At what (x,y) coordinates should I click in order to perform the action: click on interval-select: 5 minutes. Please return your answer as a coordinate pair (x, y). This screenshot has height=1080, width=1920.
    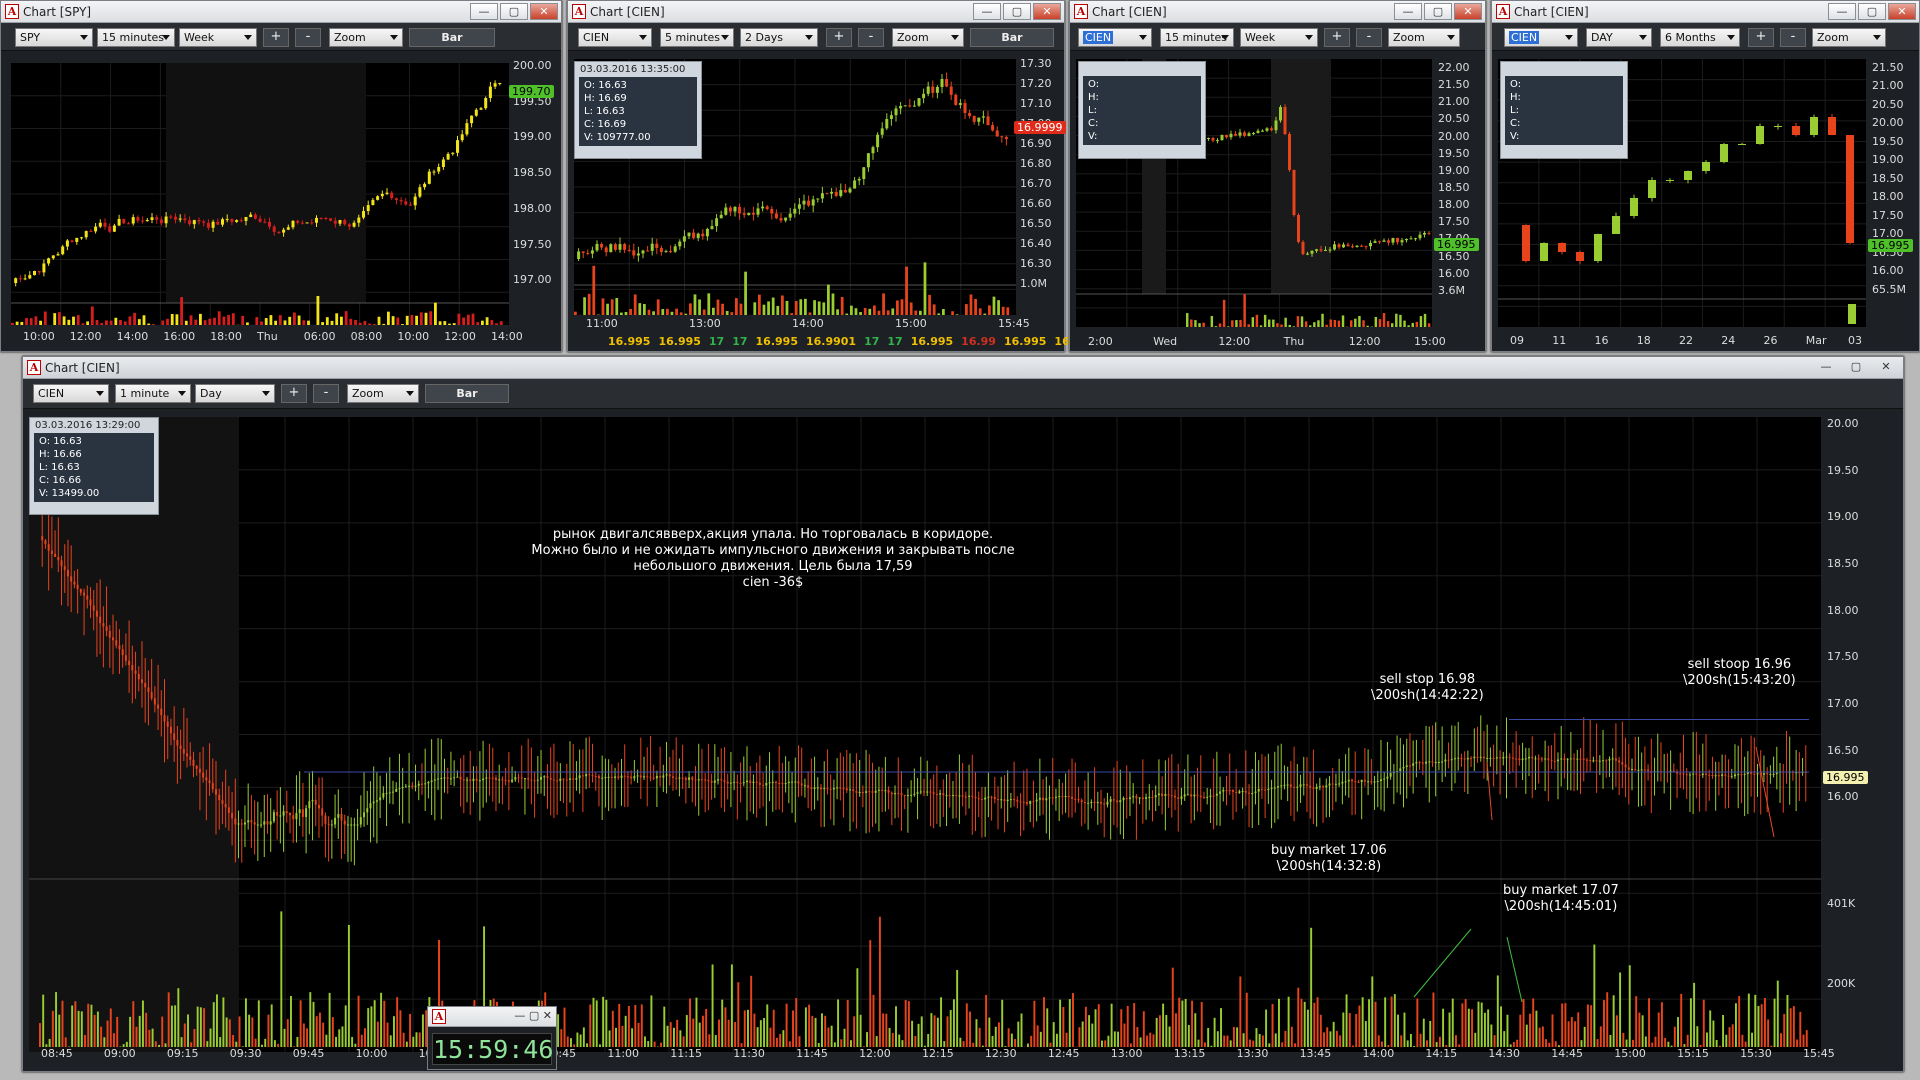
    Looking at the image, I should click on (697, 37).